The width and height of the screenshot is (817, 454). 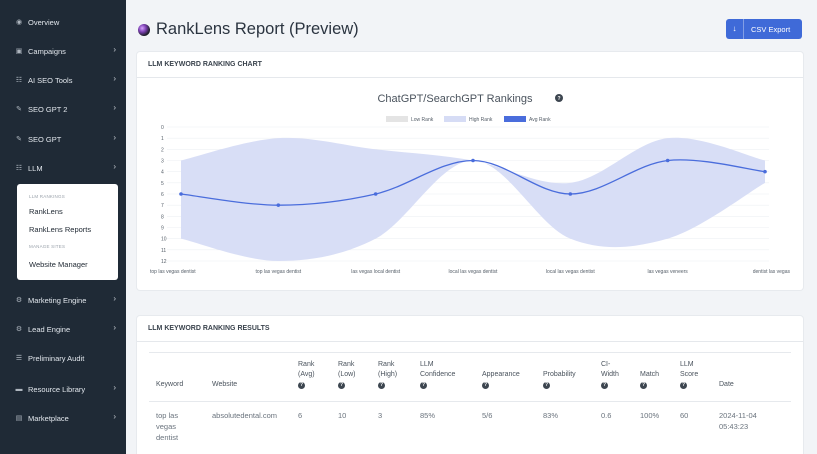 What do you see at coordinates (162, 173) in the screenshot?
I see `y-tick-label: 4` at bounding box center [162, 173].